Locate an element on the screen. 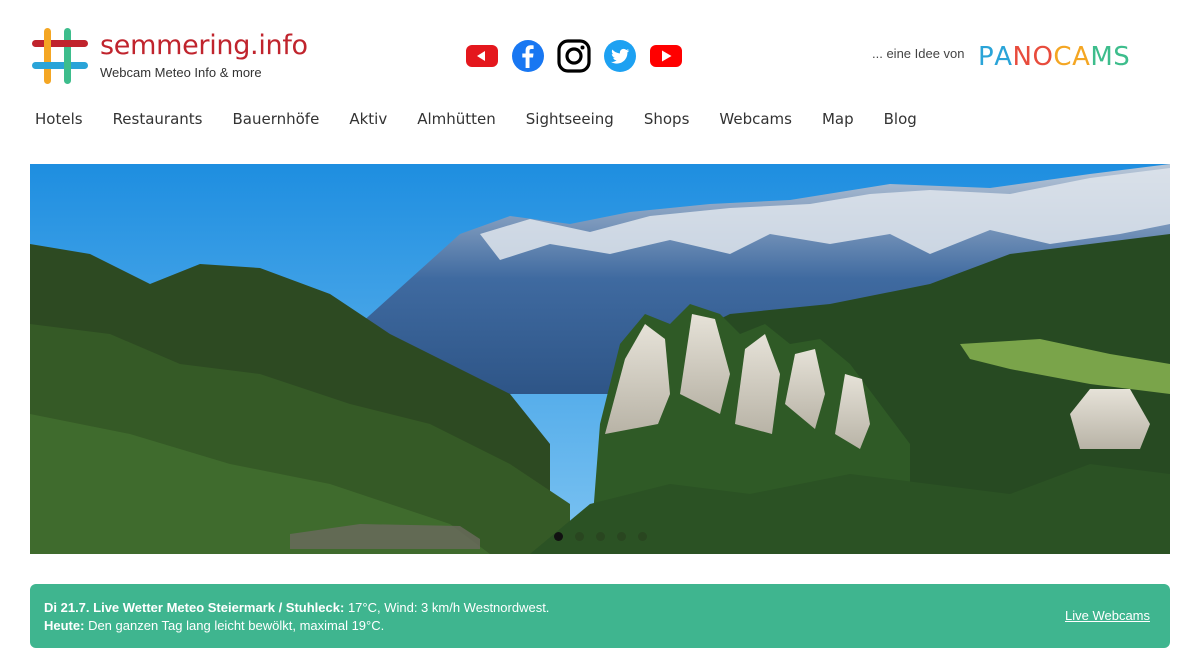 The image size is (1200, 660). instagram-icon is located at coordinates (574, 56).